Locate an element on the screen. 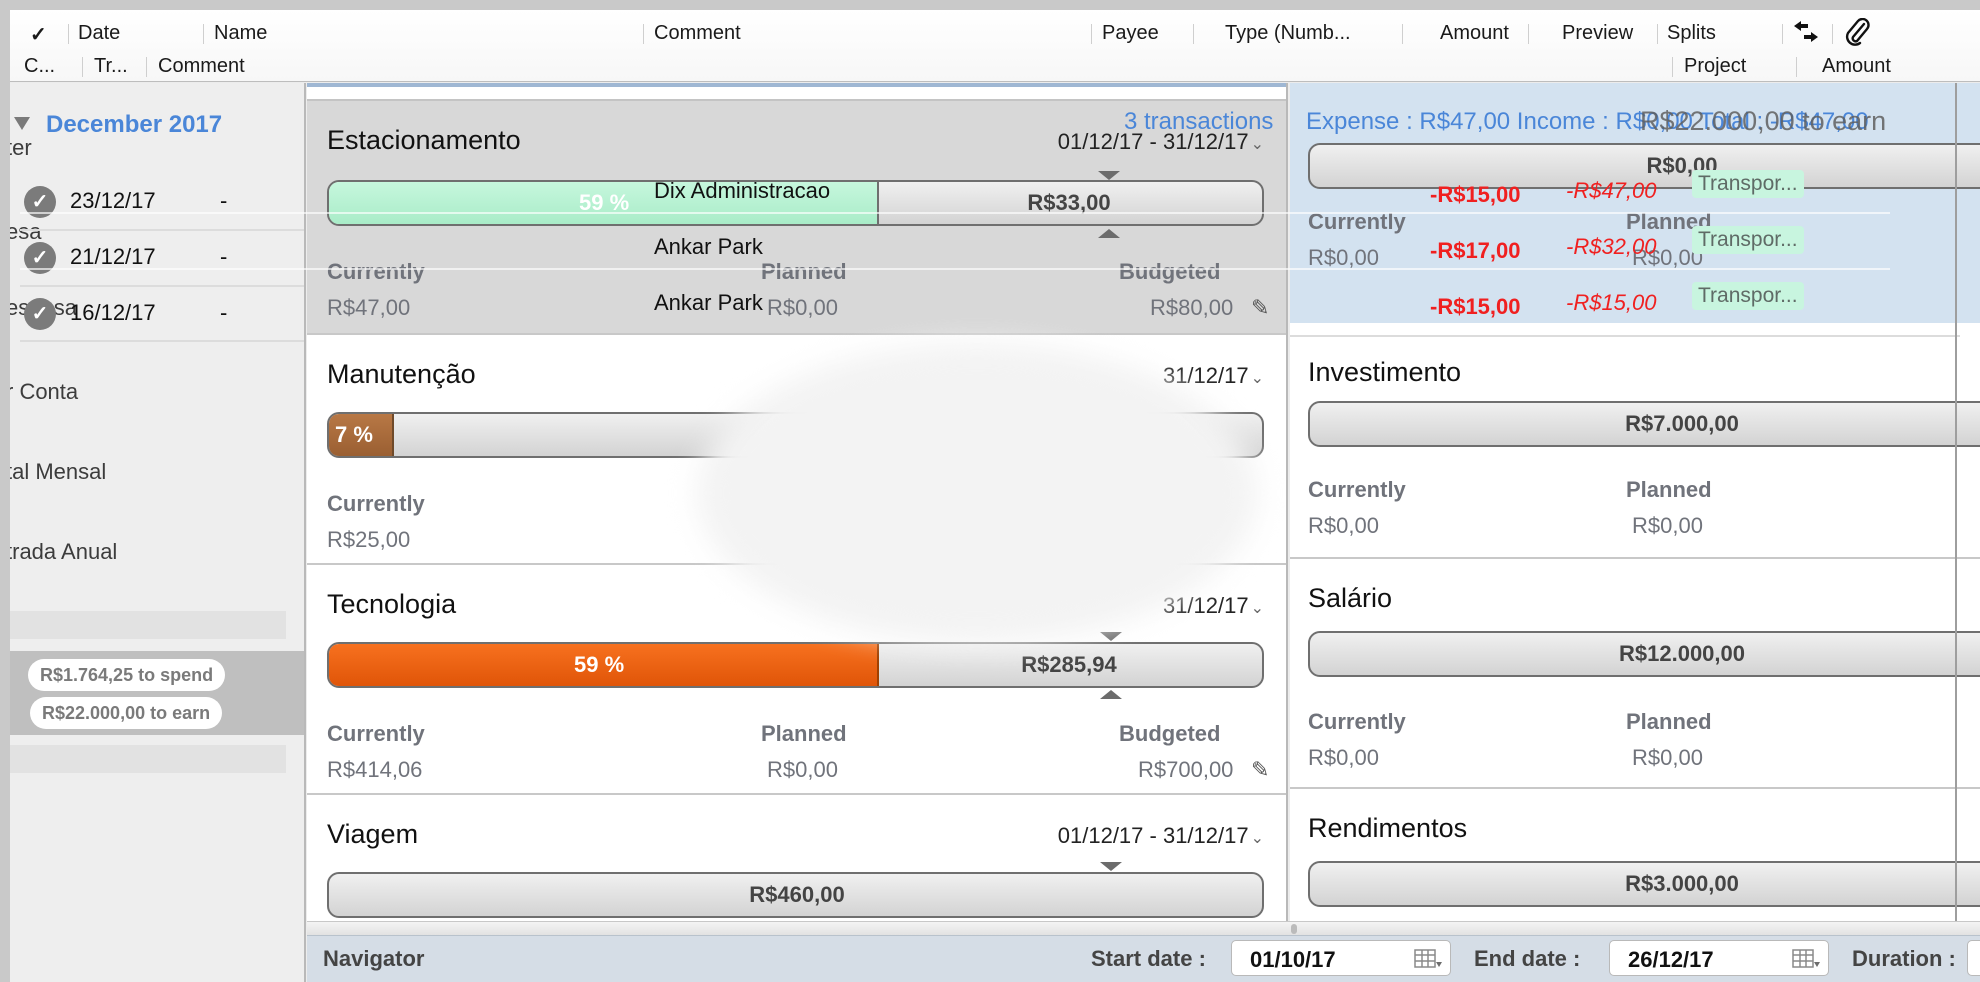  split-payee: Dix Administracao is located at coordinates (742, 191).